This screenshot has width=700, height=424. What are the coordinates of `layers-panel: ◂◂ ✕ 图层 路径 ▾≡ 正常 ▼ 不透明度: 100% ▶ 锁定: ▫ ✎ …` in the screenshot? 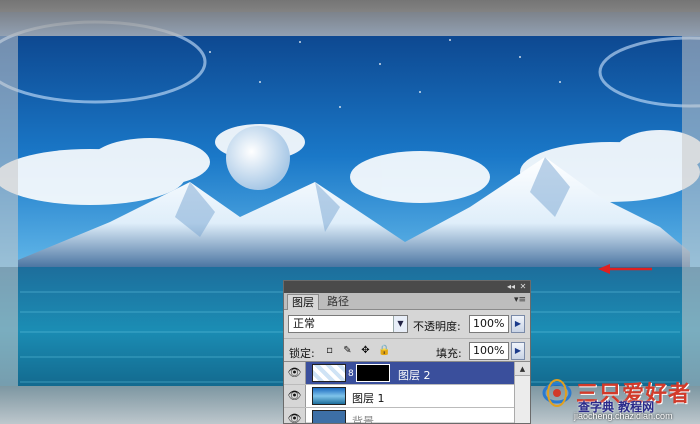 It's located at (407, 352).